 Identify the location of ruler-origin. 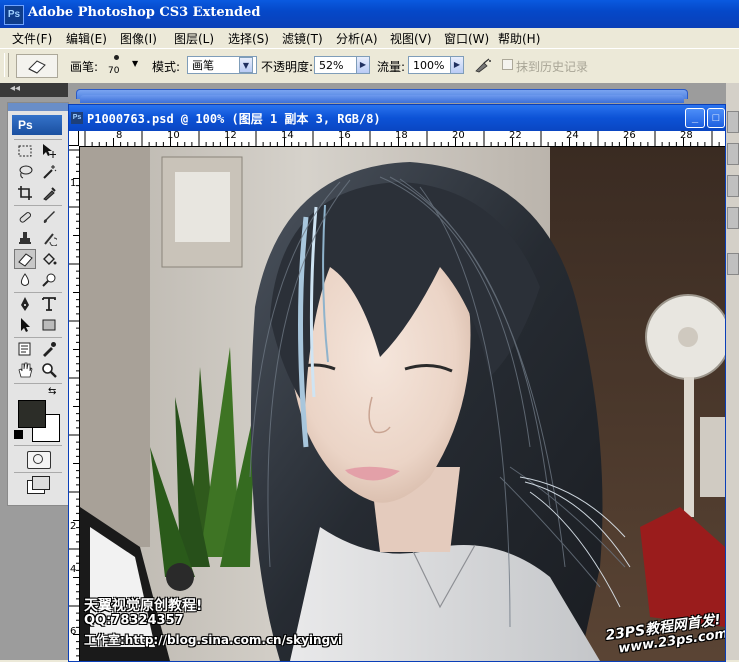
(74, 138).